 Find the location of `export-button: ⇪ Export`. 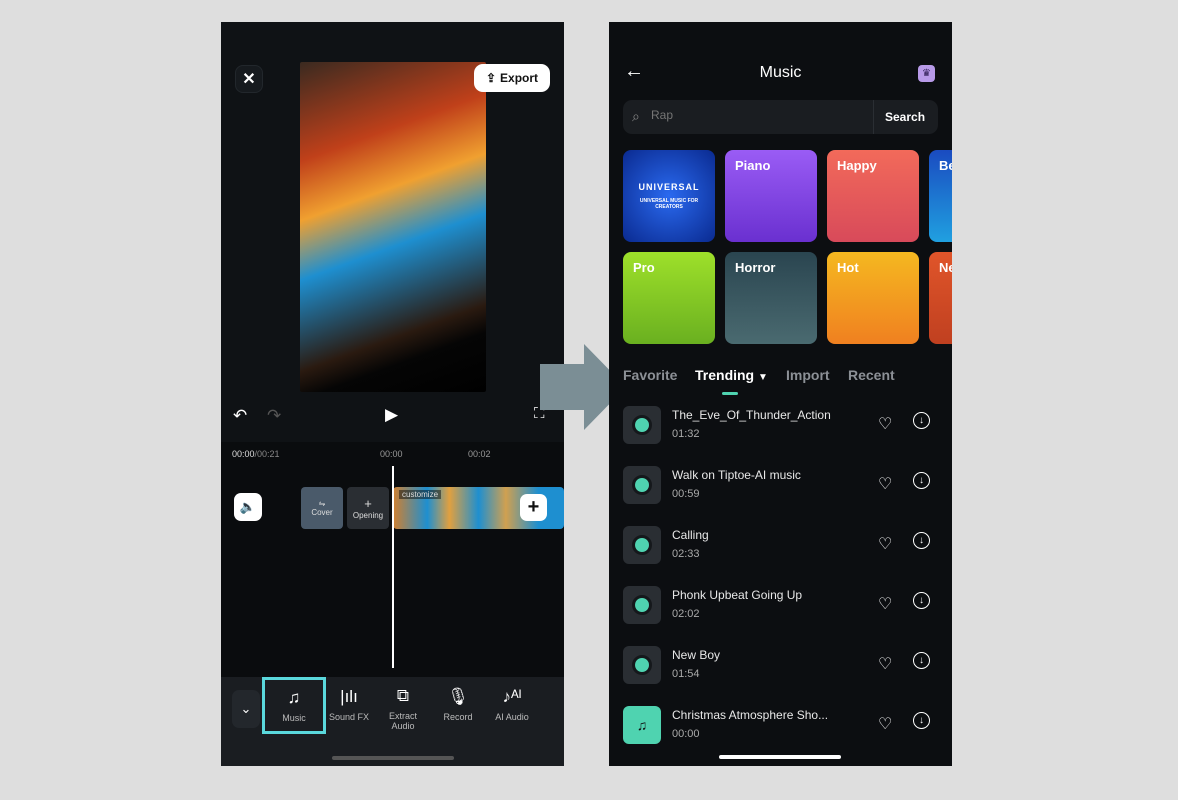

export-button: ⇪ Export is located at coordinates (512, 78).